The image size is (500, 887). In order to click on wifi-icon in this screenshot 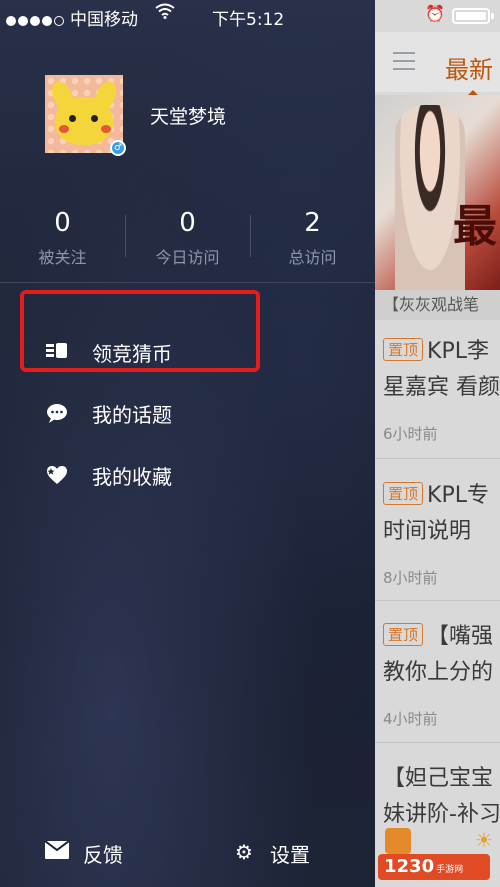, I will do `click(165, 13)`.